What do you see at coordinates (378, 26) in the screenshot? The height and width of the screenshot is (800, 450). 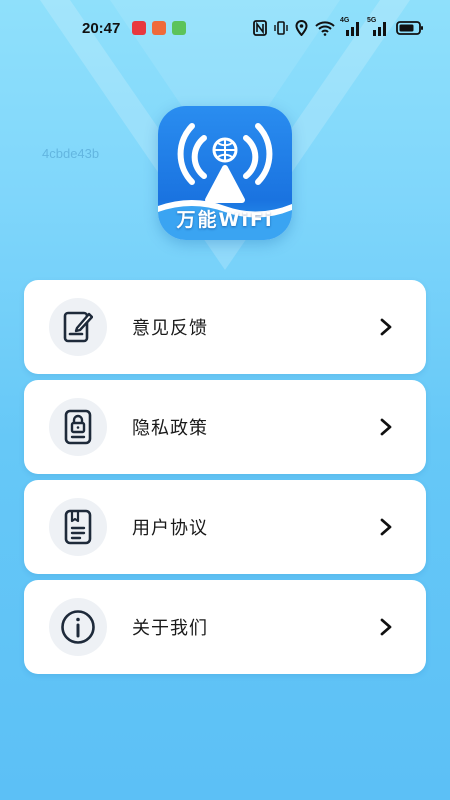 I see `cellular-5g-icon: 5G` at bounding box center [378, 26].